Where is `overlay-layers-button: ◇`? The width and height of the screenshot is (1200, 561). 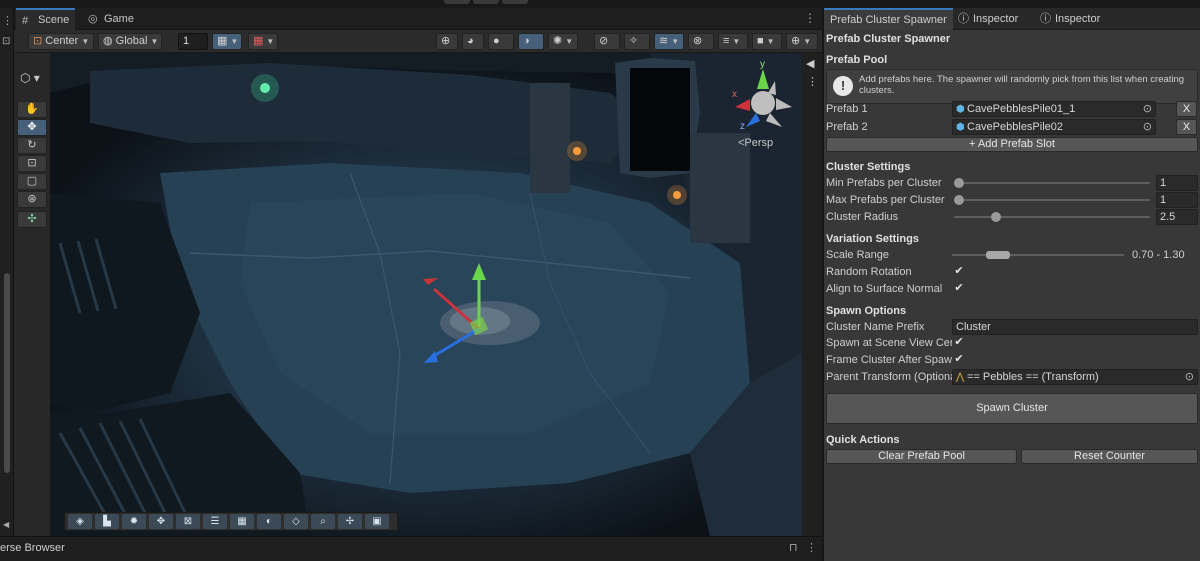 overlay-layers-button: ◇ is located at coordinates (296, 521).